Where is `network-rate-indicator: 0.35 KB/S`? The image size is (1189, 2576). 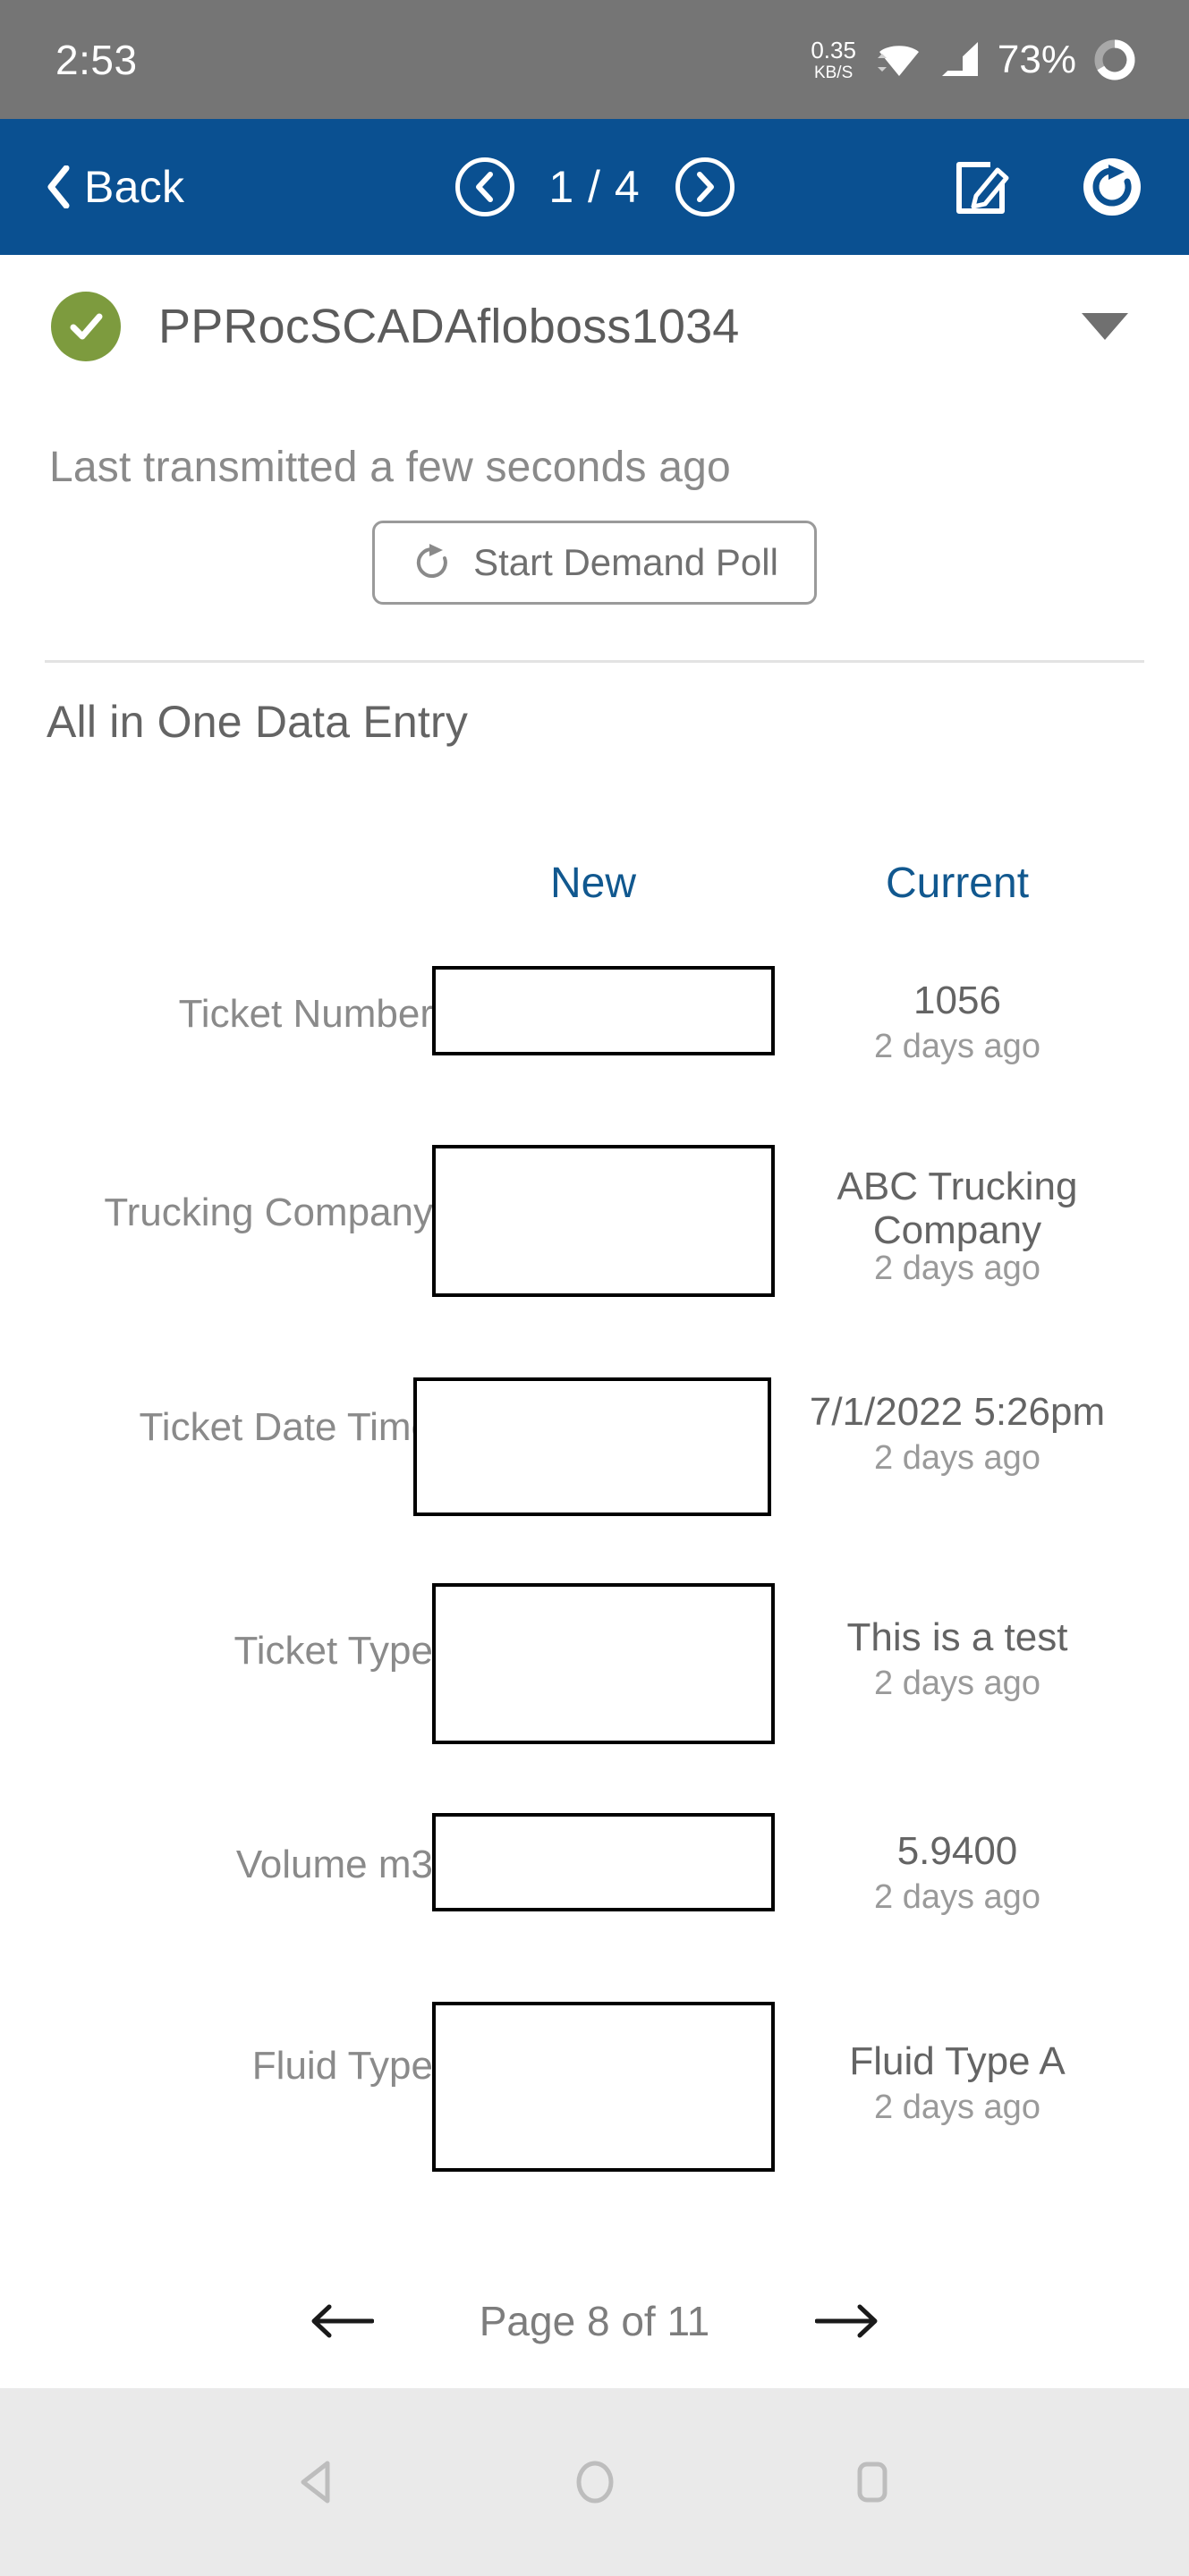
network-rate-indicator: 0.35 KB/S is located at coordinates (833, 59).